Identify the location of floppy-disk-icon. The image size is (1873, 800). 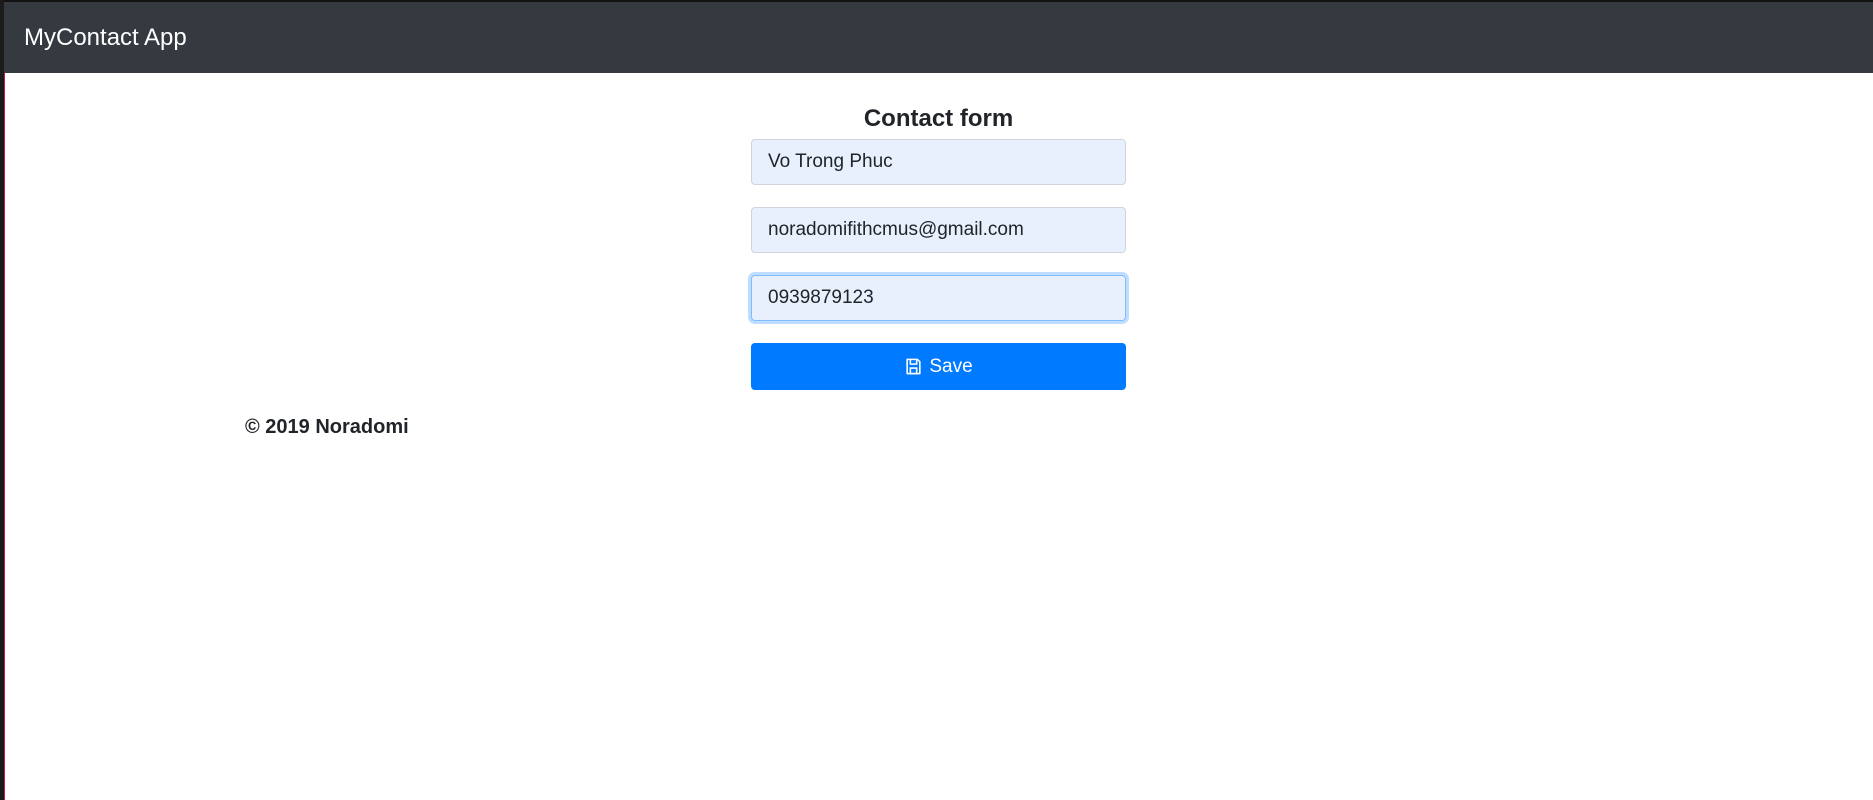
(913, 366).